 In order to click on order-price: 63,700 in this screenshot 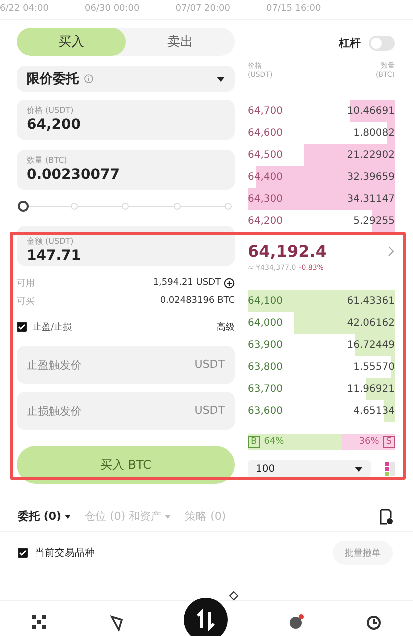, I will do `click(265, 389)`.